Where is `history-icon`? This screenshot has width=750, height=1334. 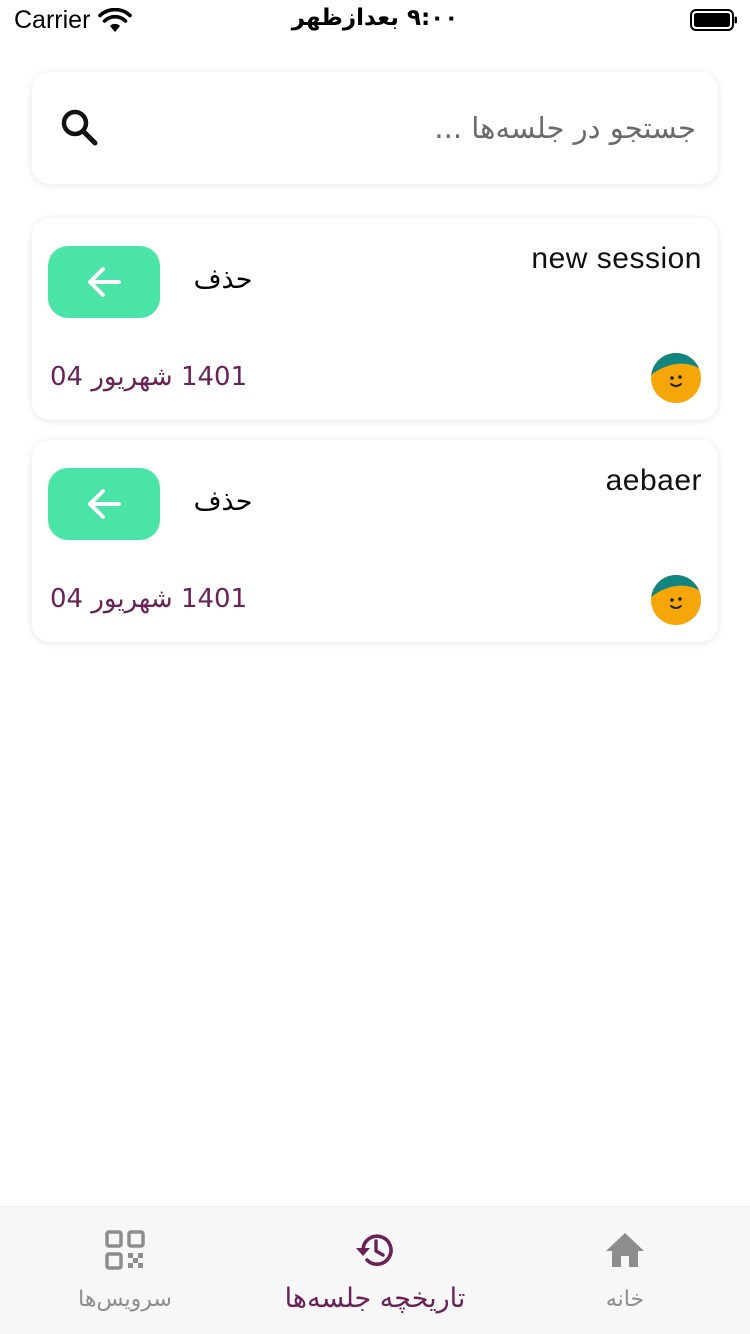 history-icon is located at coordinates (374, 1250).